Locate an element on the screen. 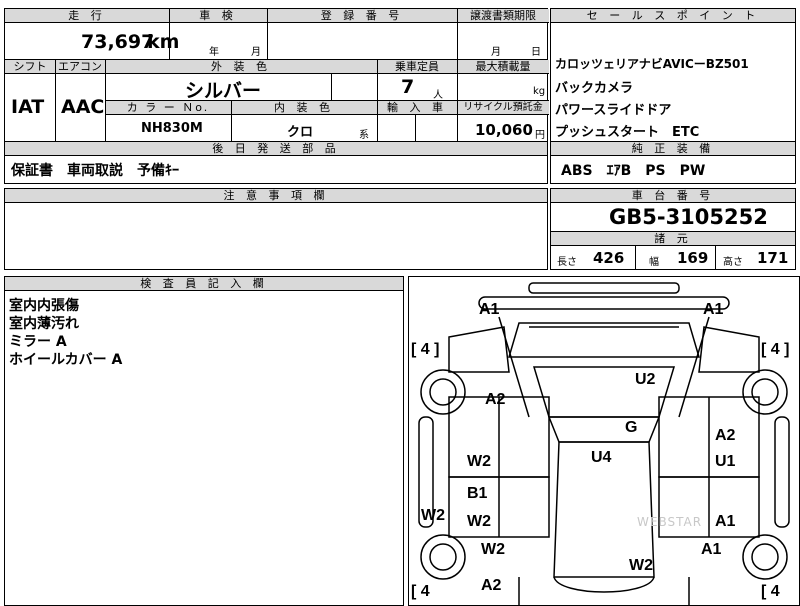 The height and width of the screenshot is (606, 800). shift-value: IAT is located at coordinates (28, 107).